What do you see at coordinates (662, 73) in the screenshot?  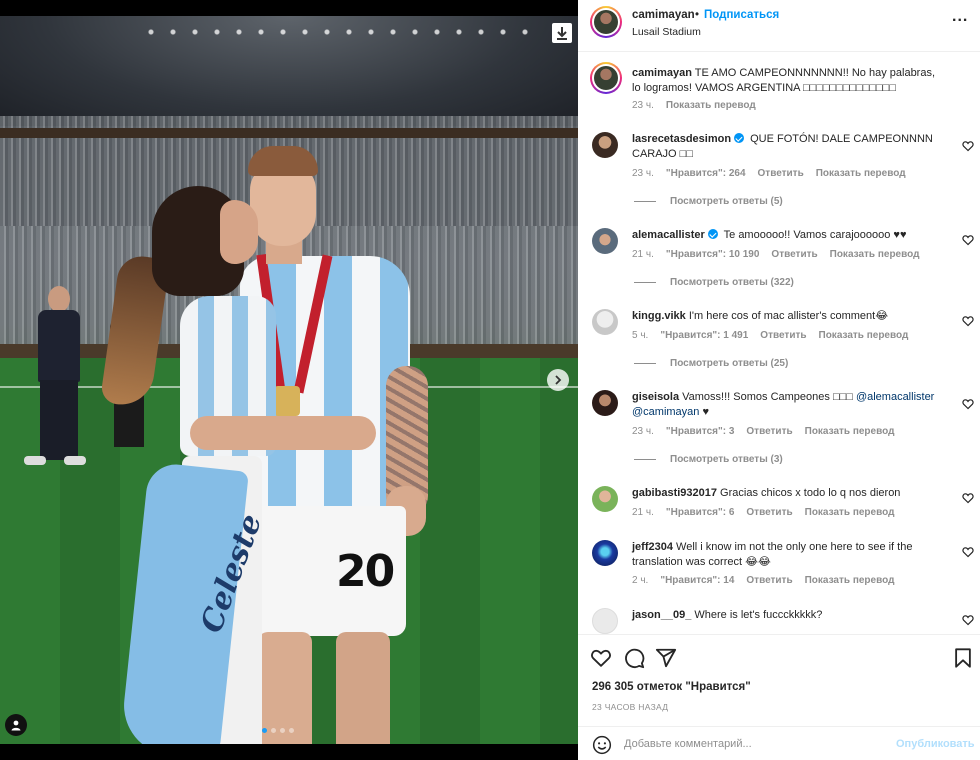 I see `comment-username: camimayan` at bounding box center [662, 73].